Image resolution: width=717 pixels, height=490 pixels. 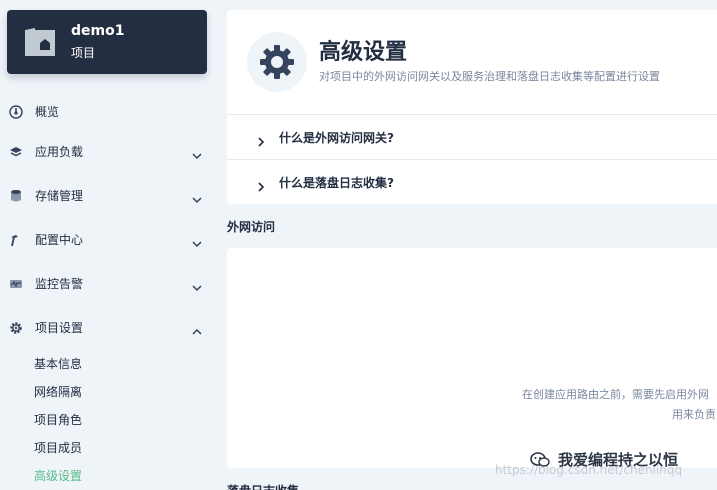 What do you see at coordinates (16, 151) in the screenshot?
I see `layers-icon` at bounding box center [16, 151].